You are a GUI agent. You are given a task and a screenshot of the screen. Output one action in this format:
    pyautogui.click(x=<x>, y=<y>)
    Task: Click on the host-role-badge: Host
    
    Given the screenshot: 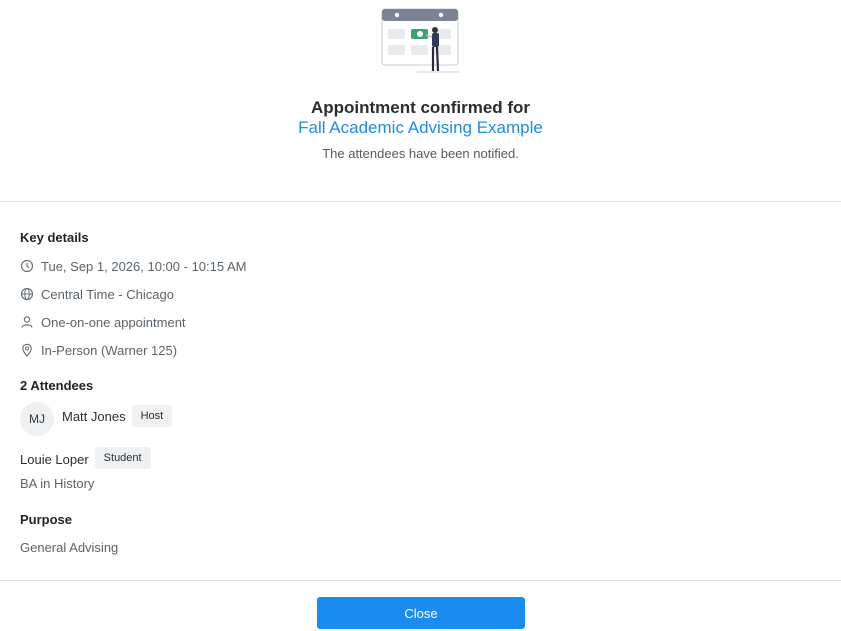 What is the action you would take?
    pyautogui.click(x=152, y=416)
    